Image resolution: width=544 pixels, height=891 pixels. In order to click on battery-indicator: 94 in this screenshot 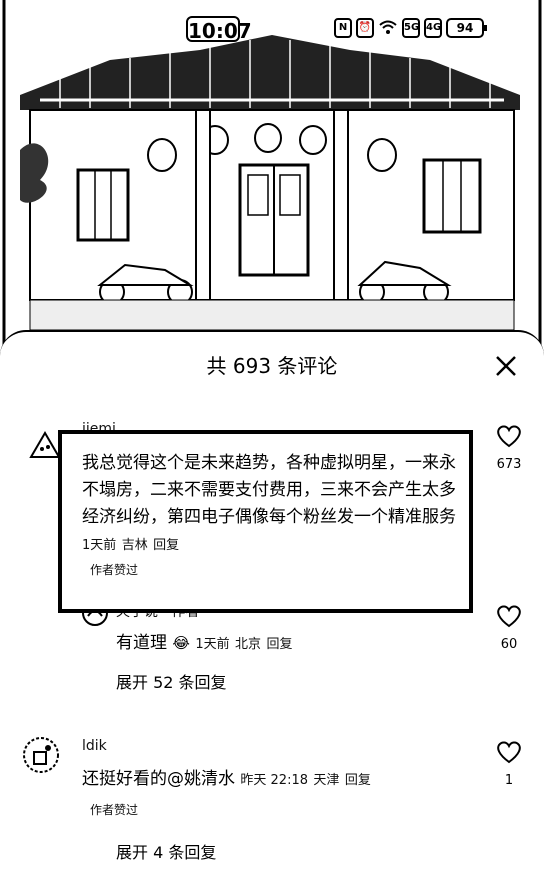, I will do `click(466, 28)`.